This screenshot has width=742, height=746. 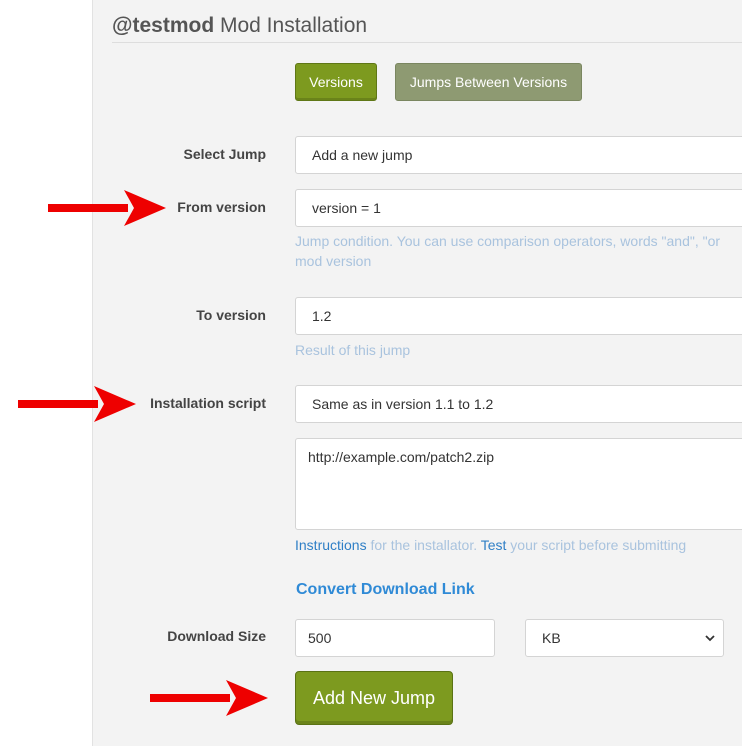 I want to click on download-size-input: 500, so click(x=395, y=638).